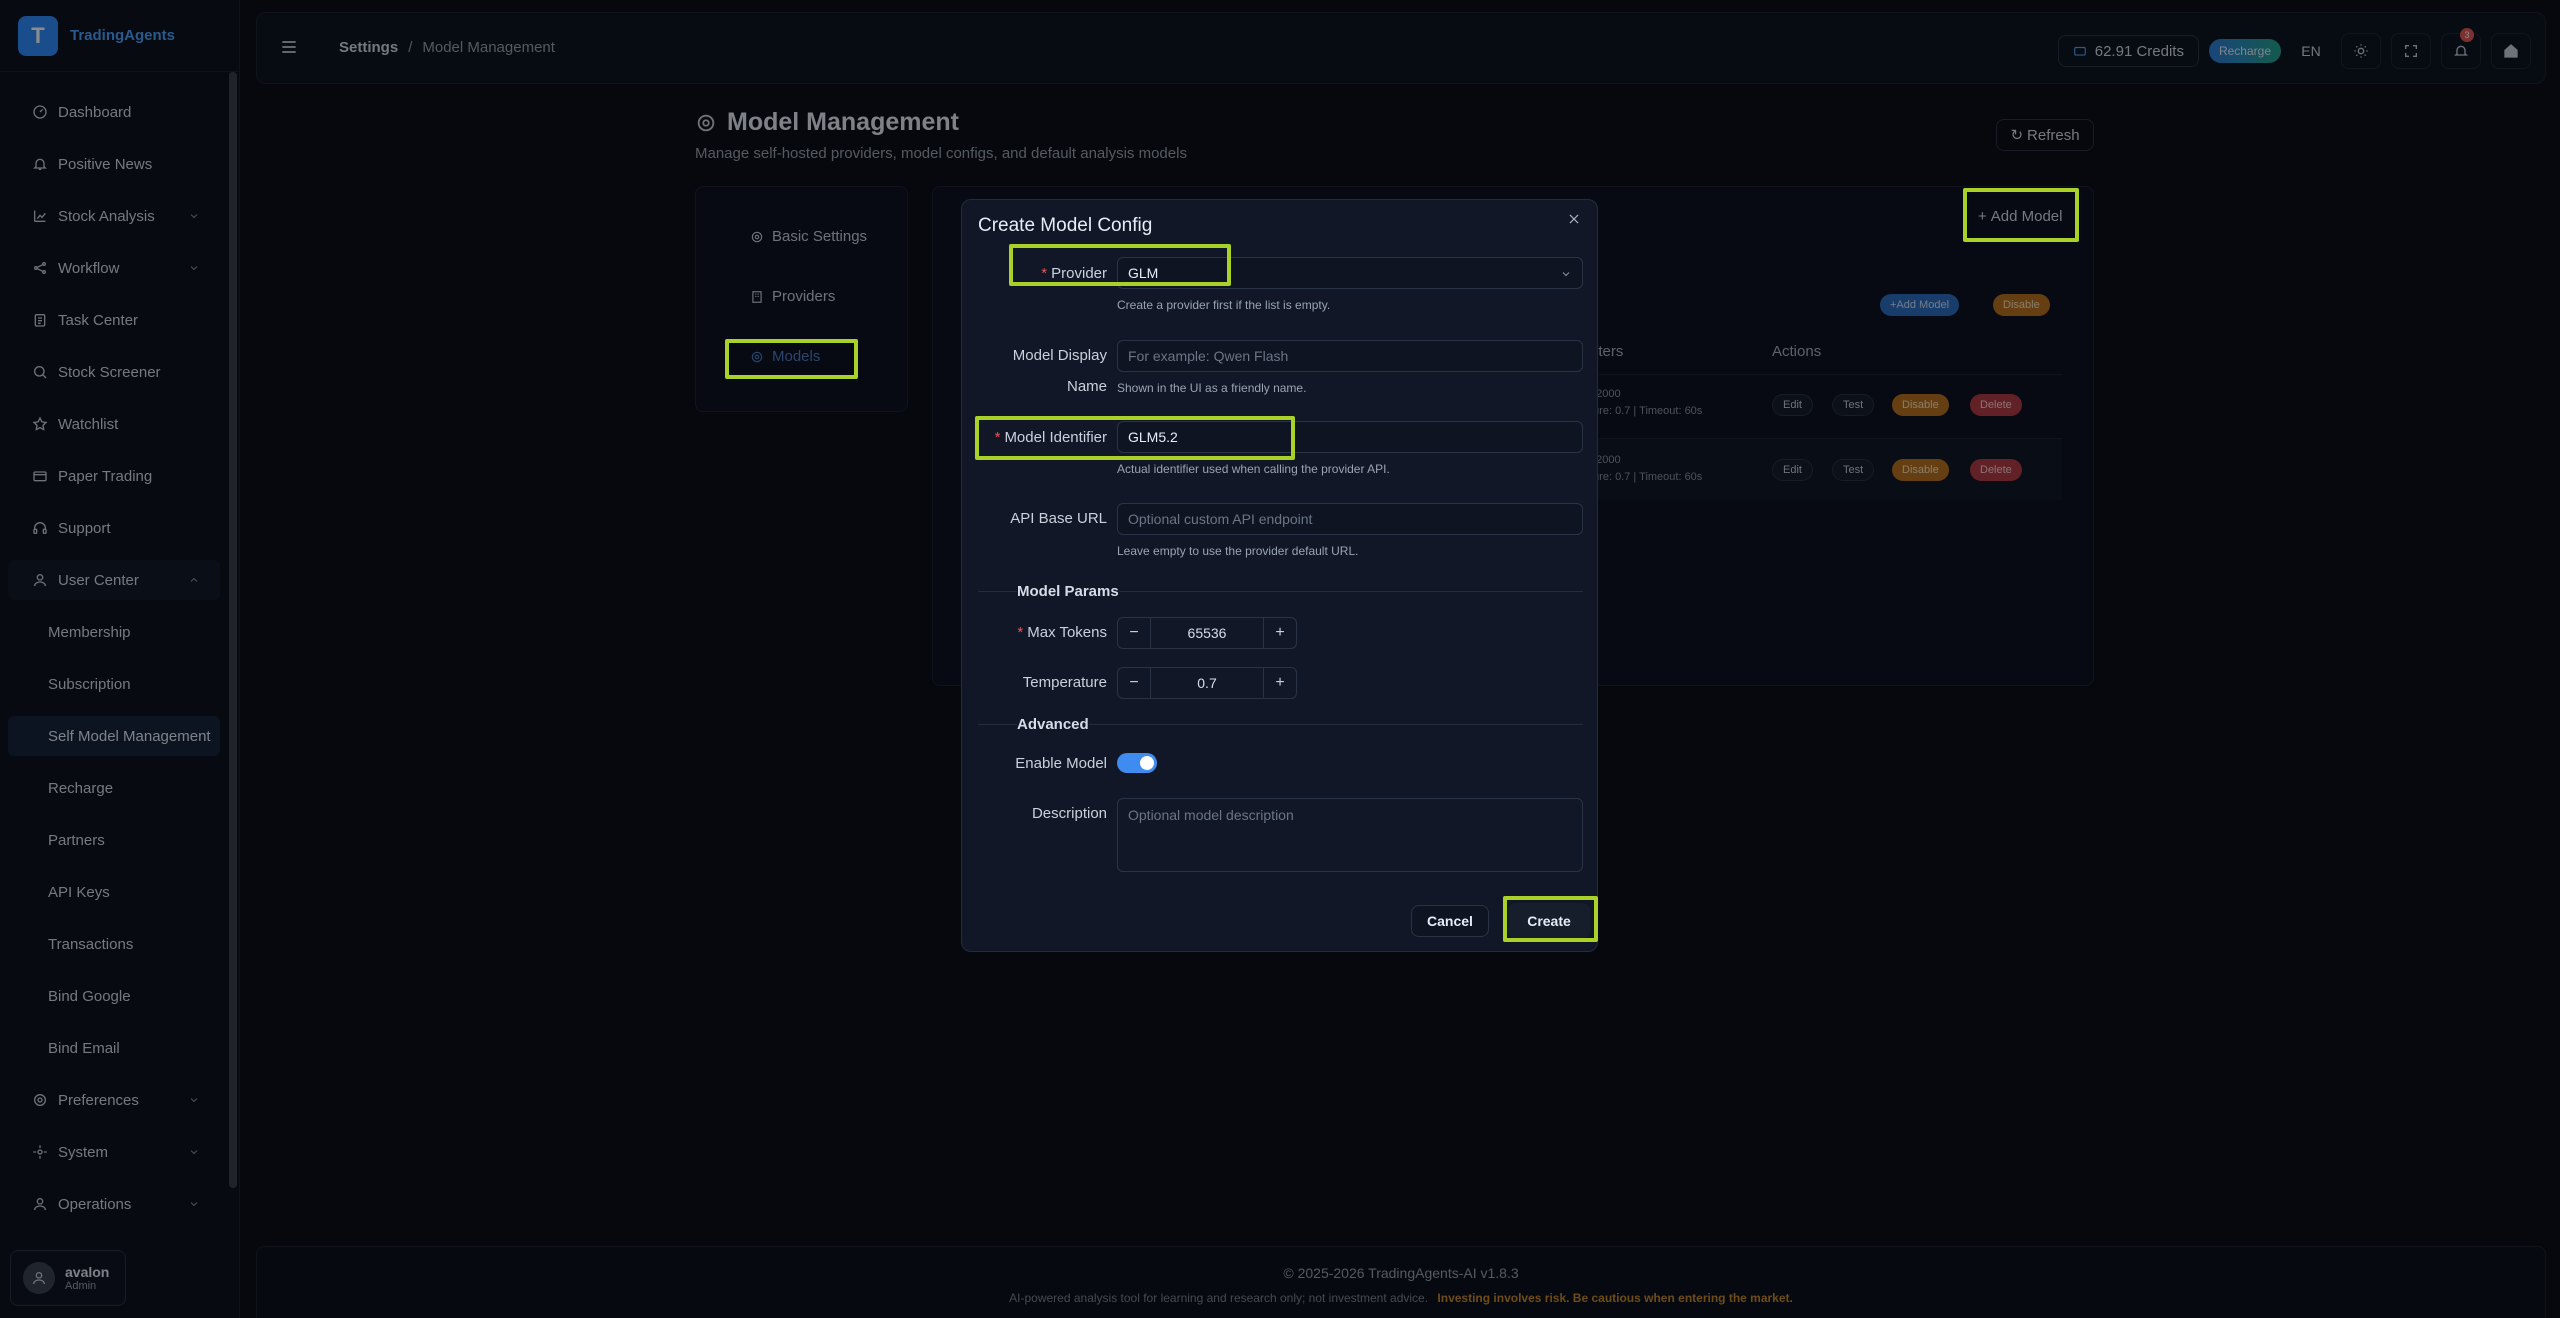  What do you see at coordinates (1350, 835) in the screenshot?
I see `description-textarea: Optional model description` at bounding box center [1350, 835].